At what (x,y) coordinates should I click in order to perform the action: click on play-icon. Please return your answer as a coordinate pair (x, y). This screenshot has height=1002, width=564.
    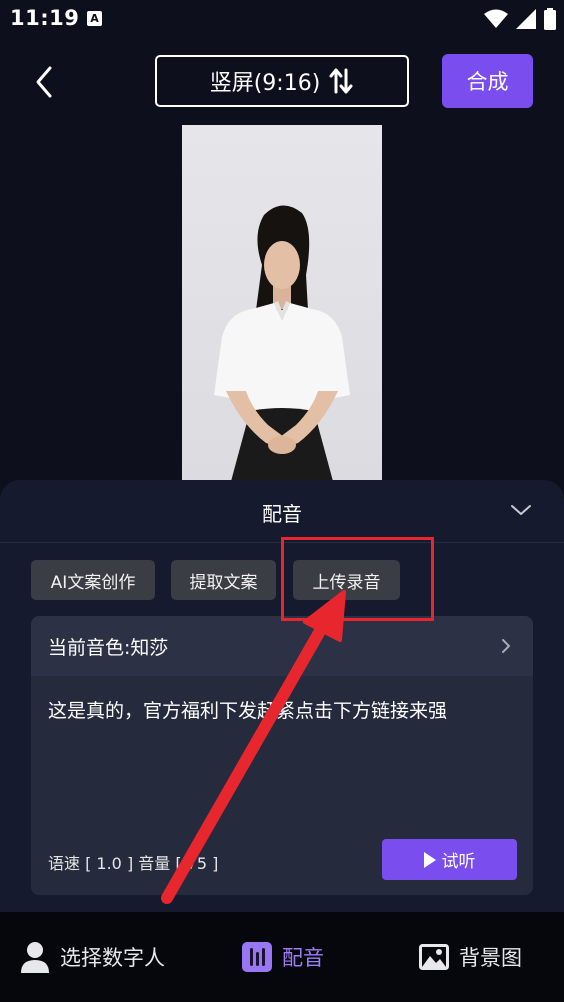
    Looking at the image, I should click on (429, 859).